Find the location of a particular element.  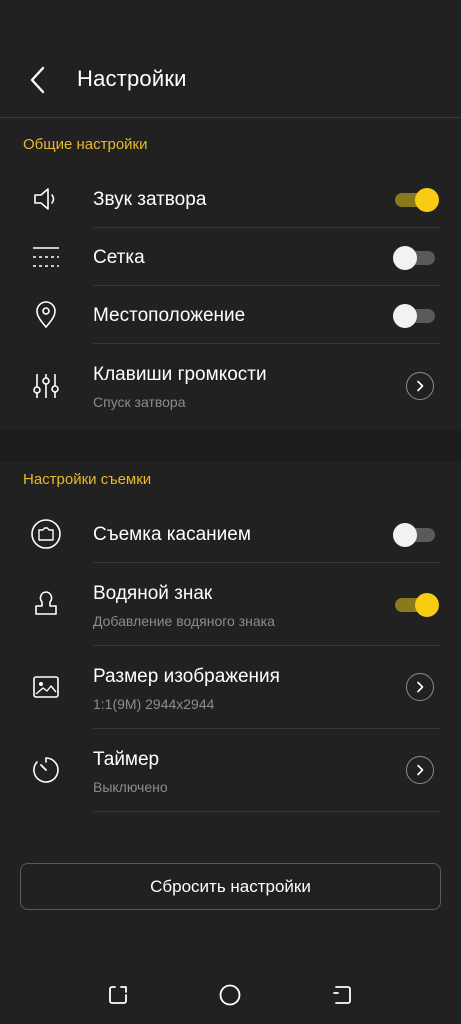

recent-apps-button is located at coordinates (118, 995).